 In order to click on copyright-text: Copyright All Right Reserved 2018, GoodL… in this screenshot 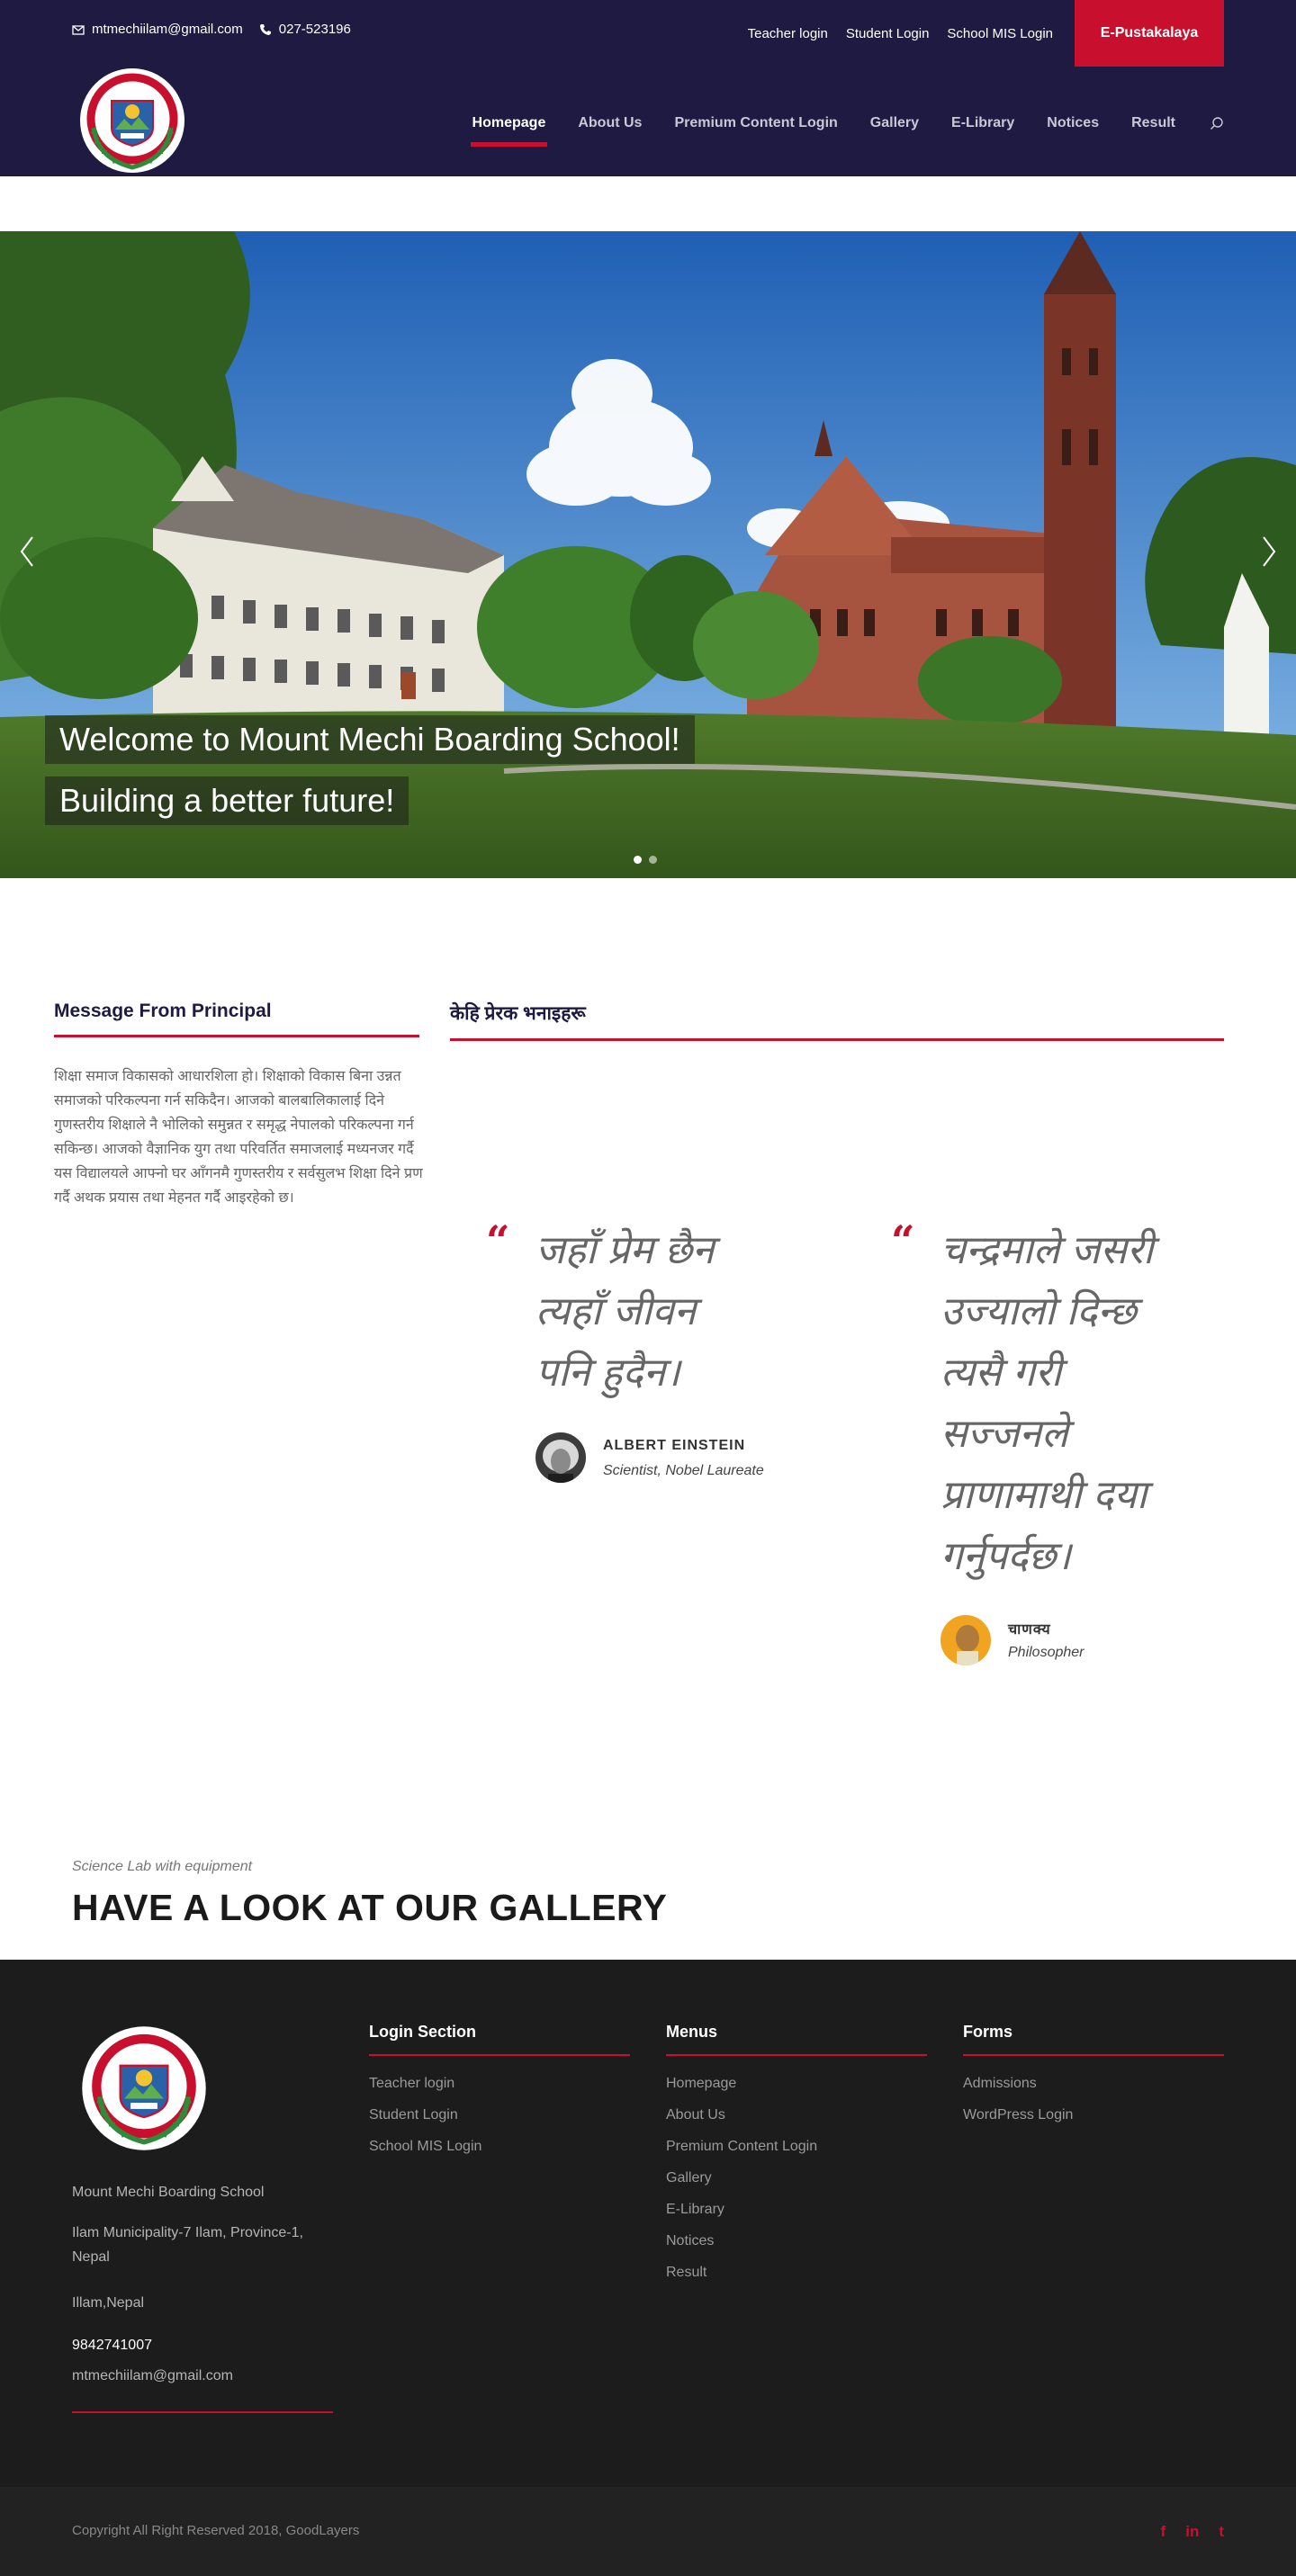, I will do `click(216, 2531)`.